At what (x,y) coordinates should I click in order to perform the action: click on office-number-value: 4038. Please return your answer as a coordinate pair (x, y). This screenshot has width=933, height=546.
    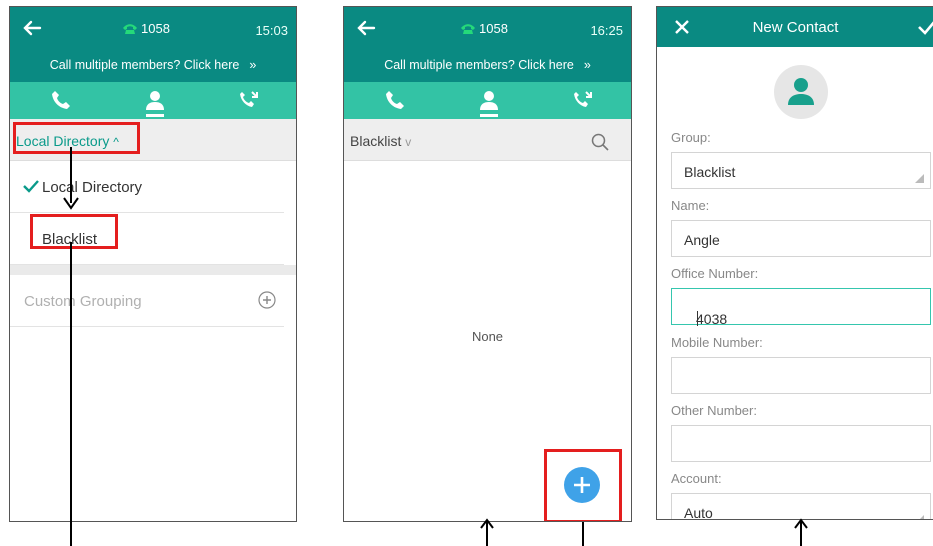
    Looking at the image, I should click on (712, 319).